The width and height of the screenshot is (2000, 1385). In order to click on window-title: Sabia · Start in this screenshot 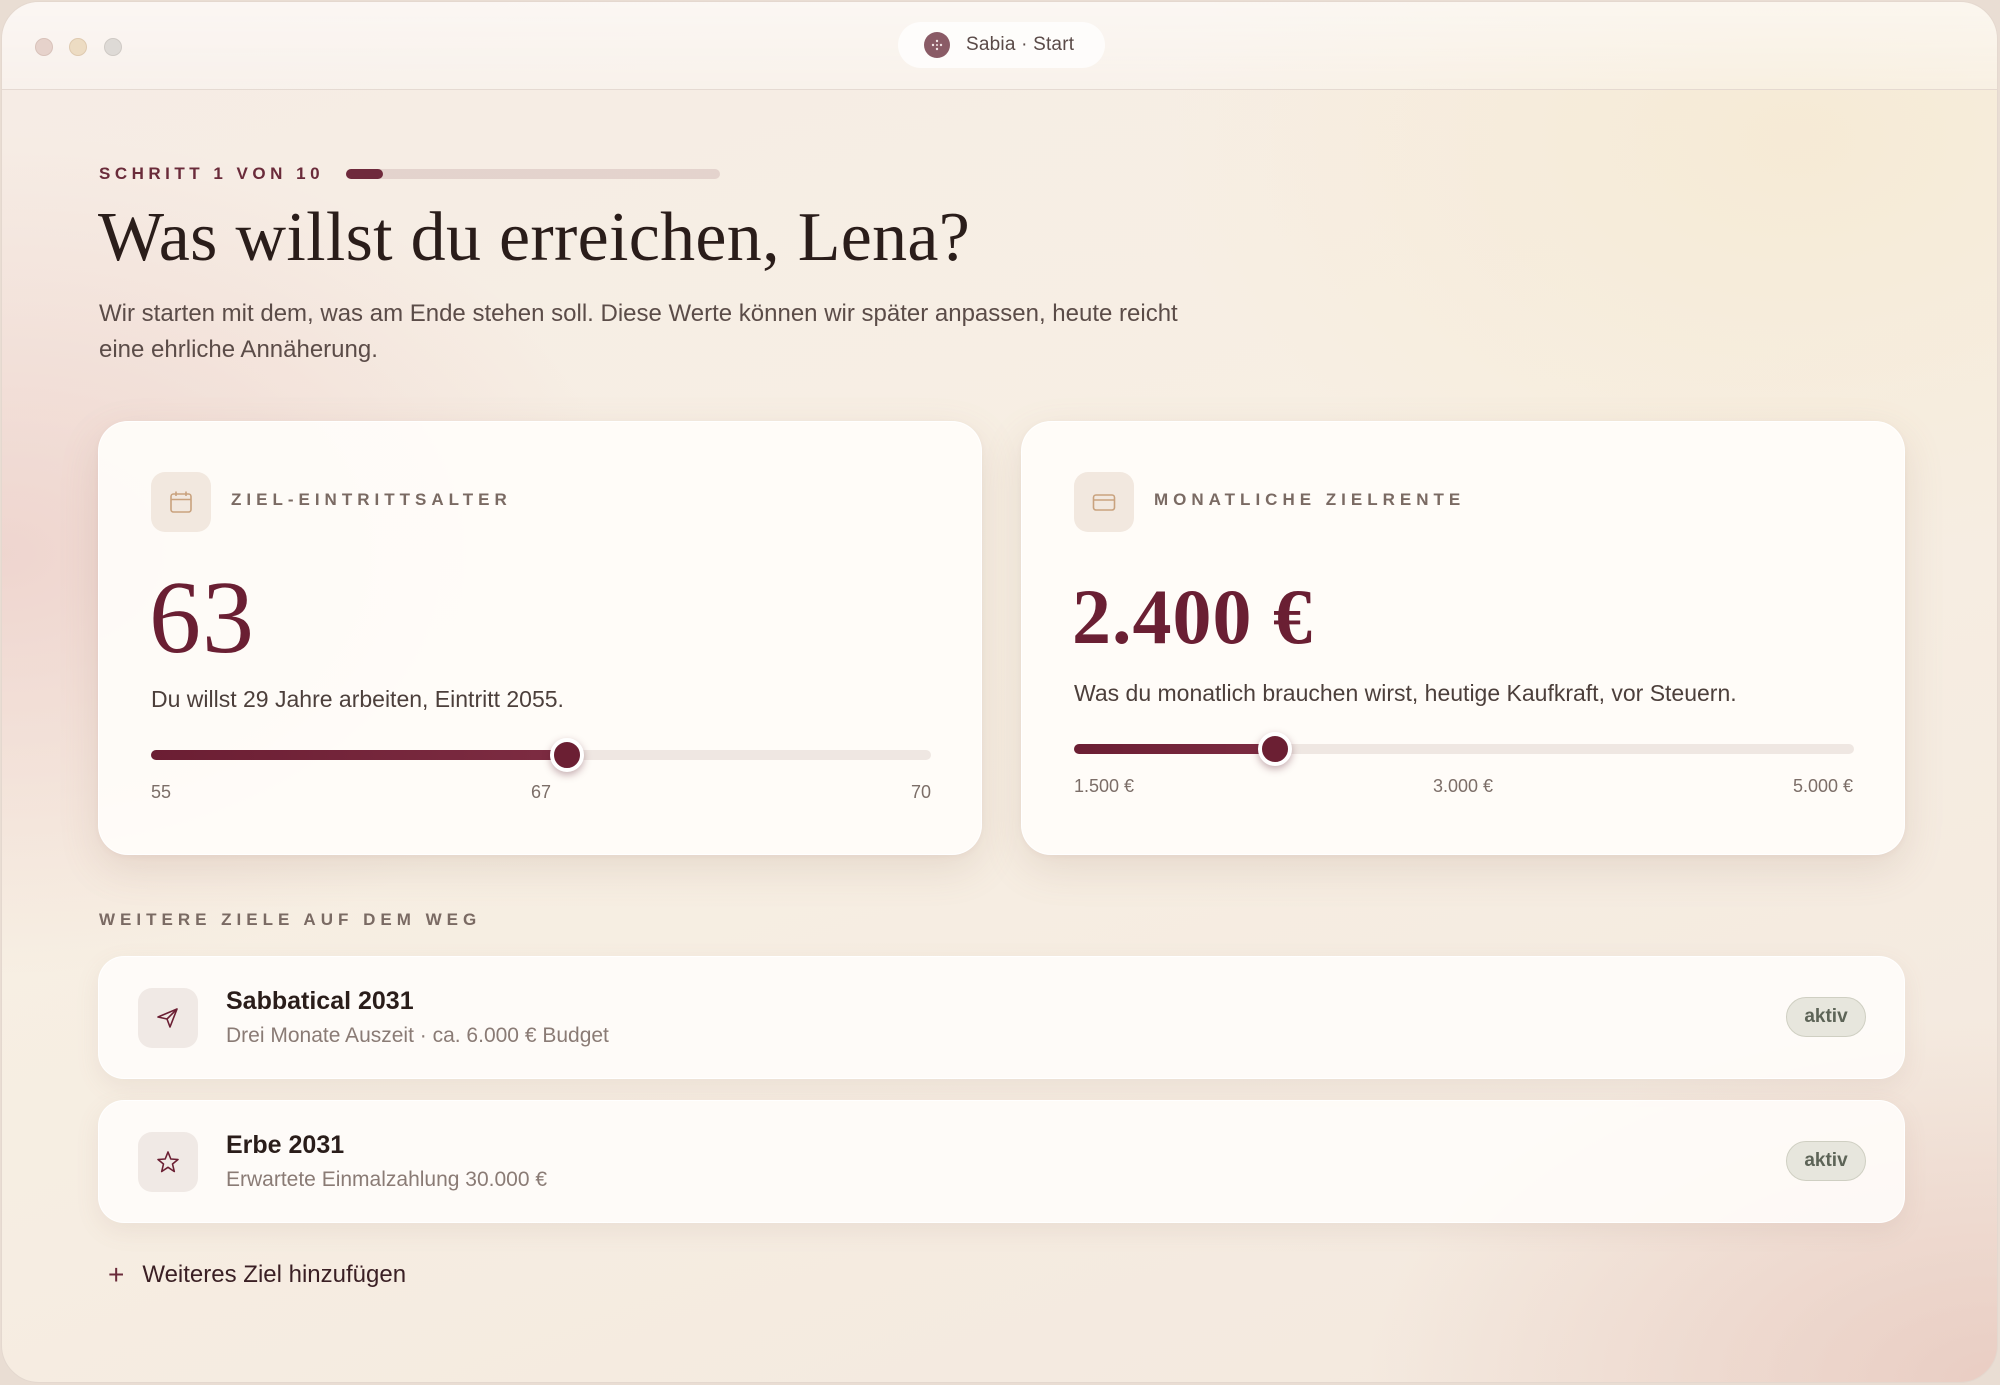, I will do `click(1020, 44)`.